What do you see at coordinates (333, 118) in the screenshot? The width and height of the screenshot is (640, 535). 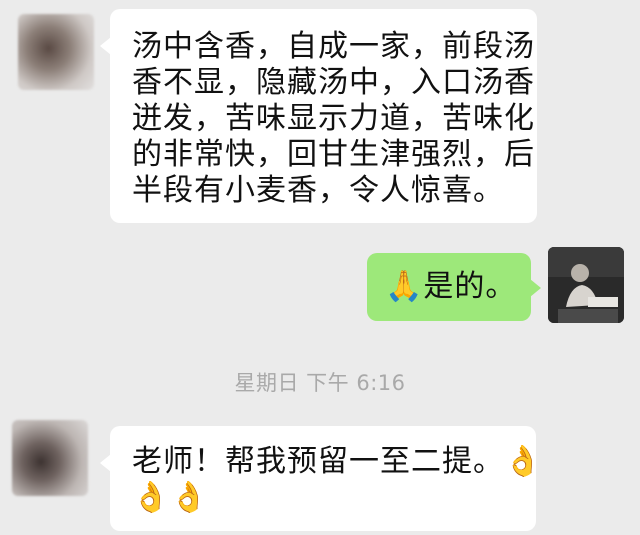 I see `message-text-line: 迸发，苦味显示力道，苦味化` at bounding box center [333, 118].